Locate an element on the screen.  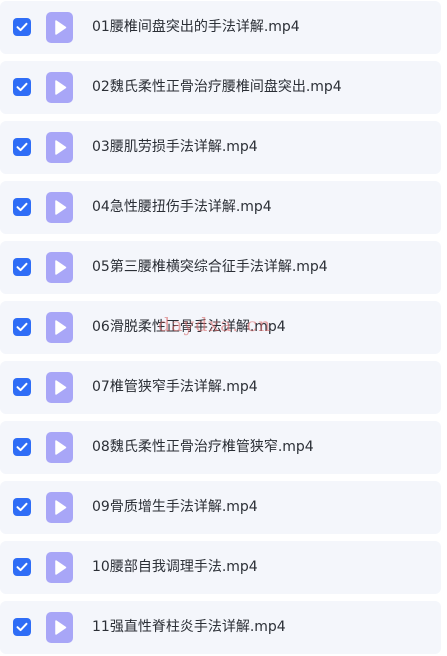
file-row: 01腰椎间盘突出的手法详解.mp4 is located at coordinates (220, 27).